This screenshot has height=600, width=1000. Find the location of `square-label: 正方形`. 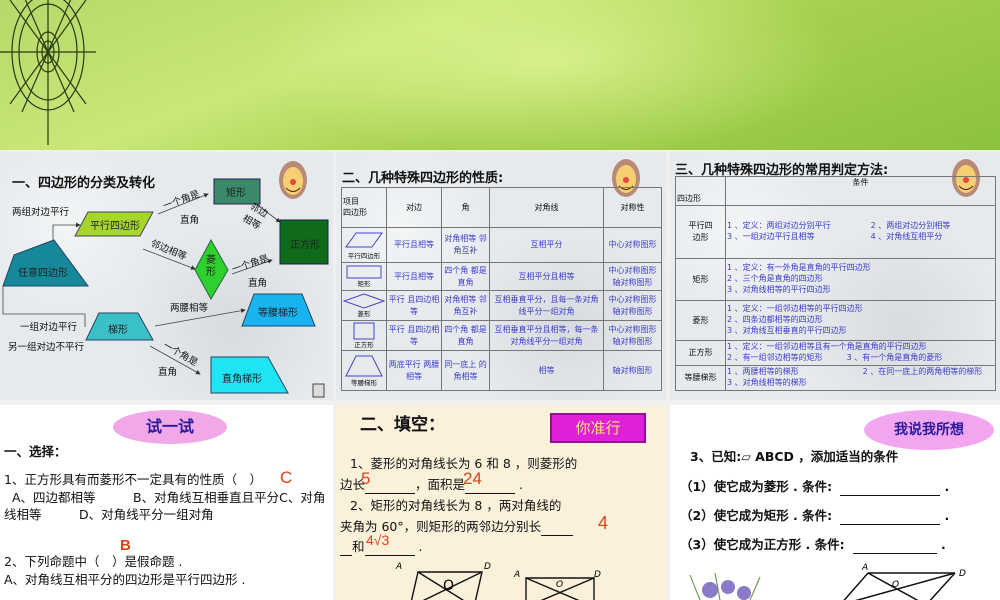

square-label: 正方形 is located at coordinates (305, 245).